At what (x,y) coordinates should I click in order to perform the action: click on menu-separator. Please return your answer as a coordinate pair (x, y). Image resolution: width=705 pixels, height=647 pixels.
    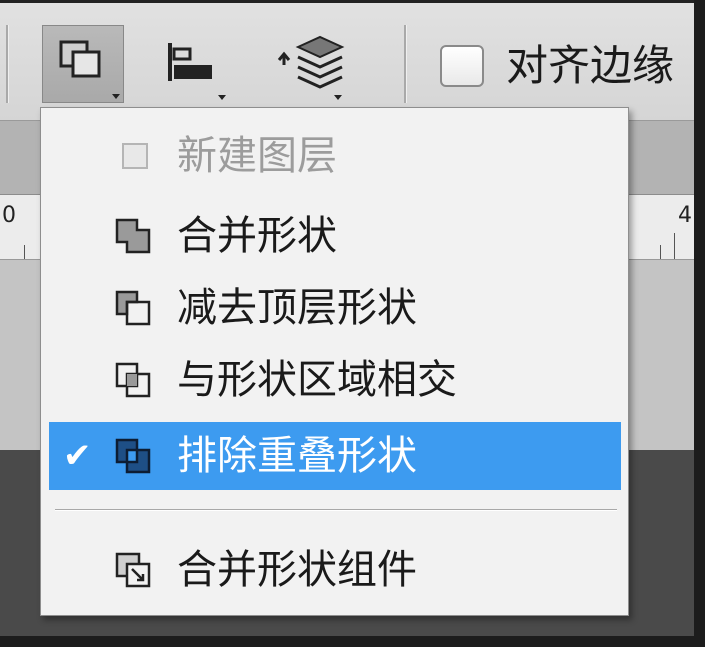
    Looking at the image, I should click on (336, 510).